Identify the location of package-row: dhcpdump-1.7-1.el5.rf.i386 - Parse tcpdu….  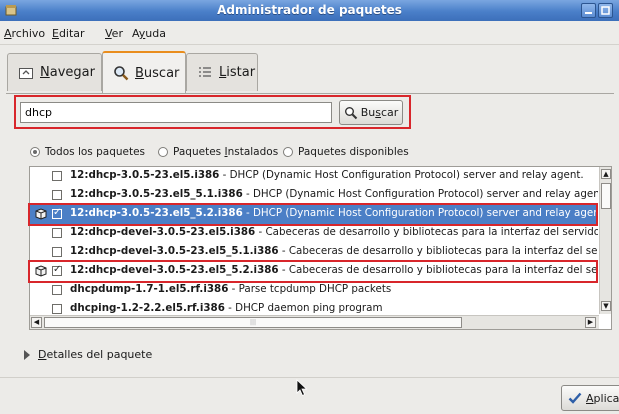
(314, 290).